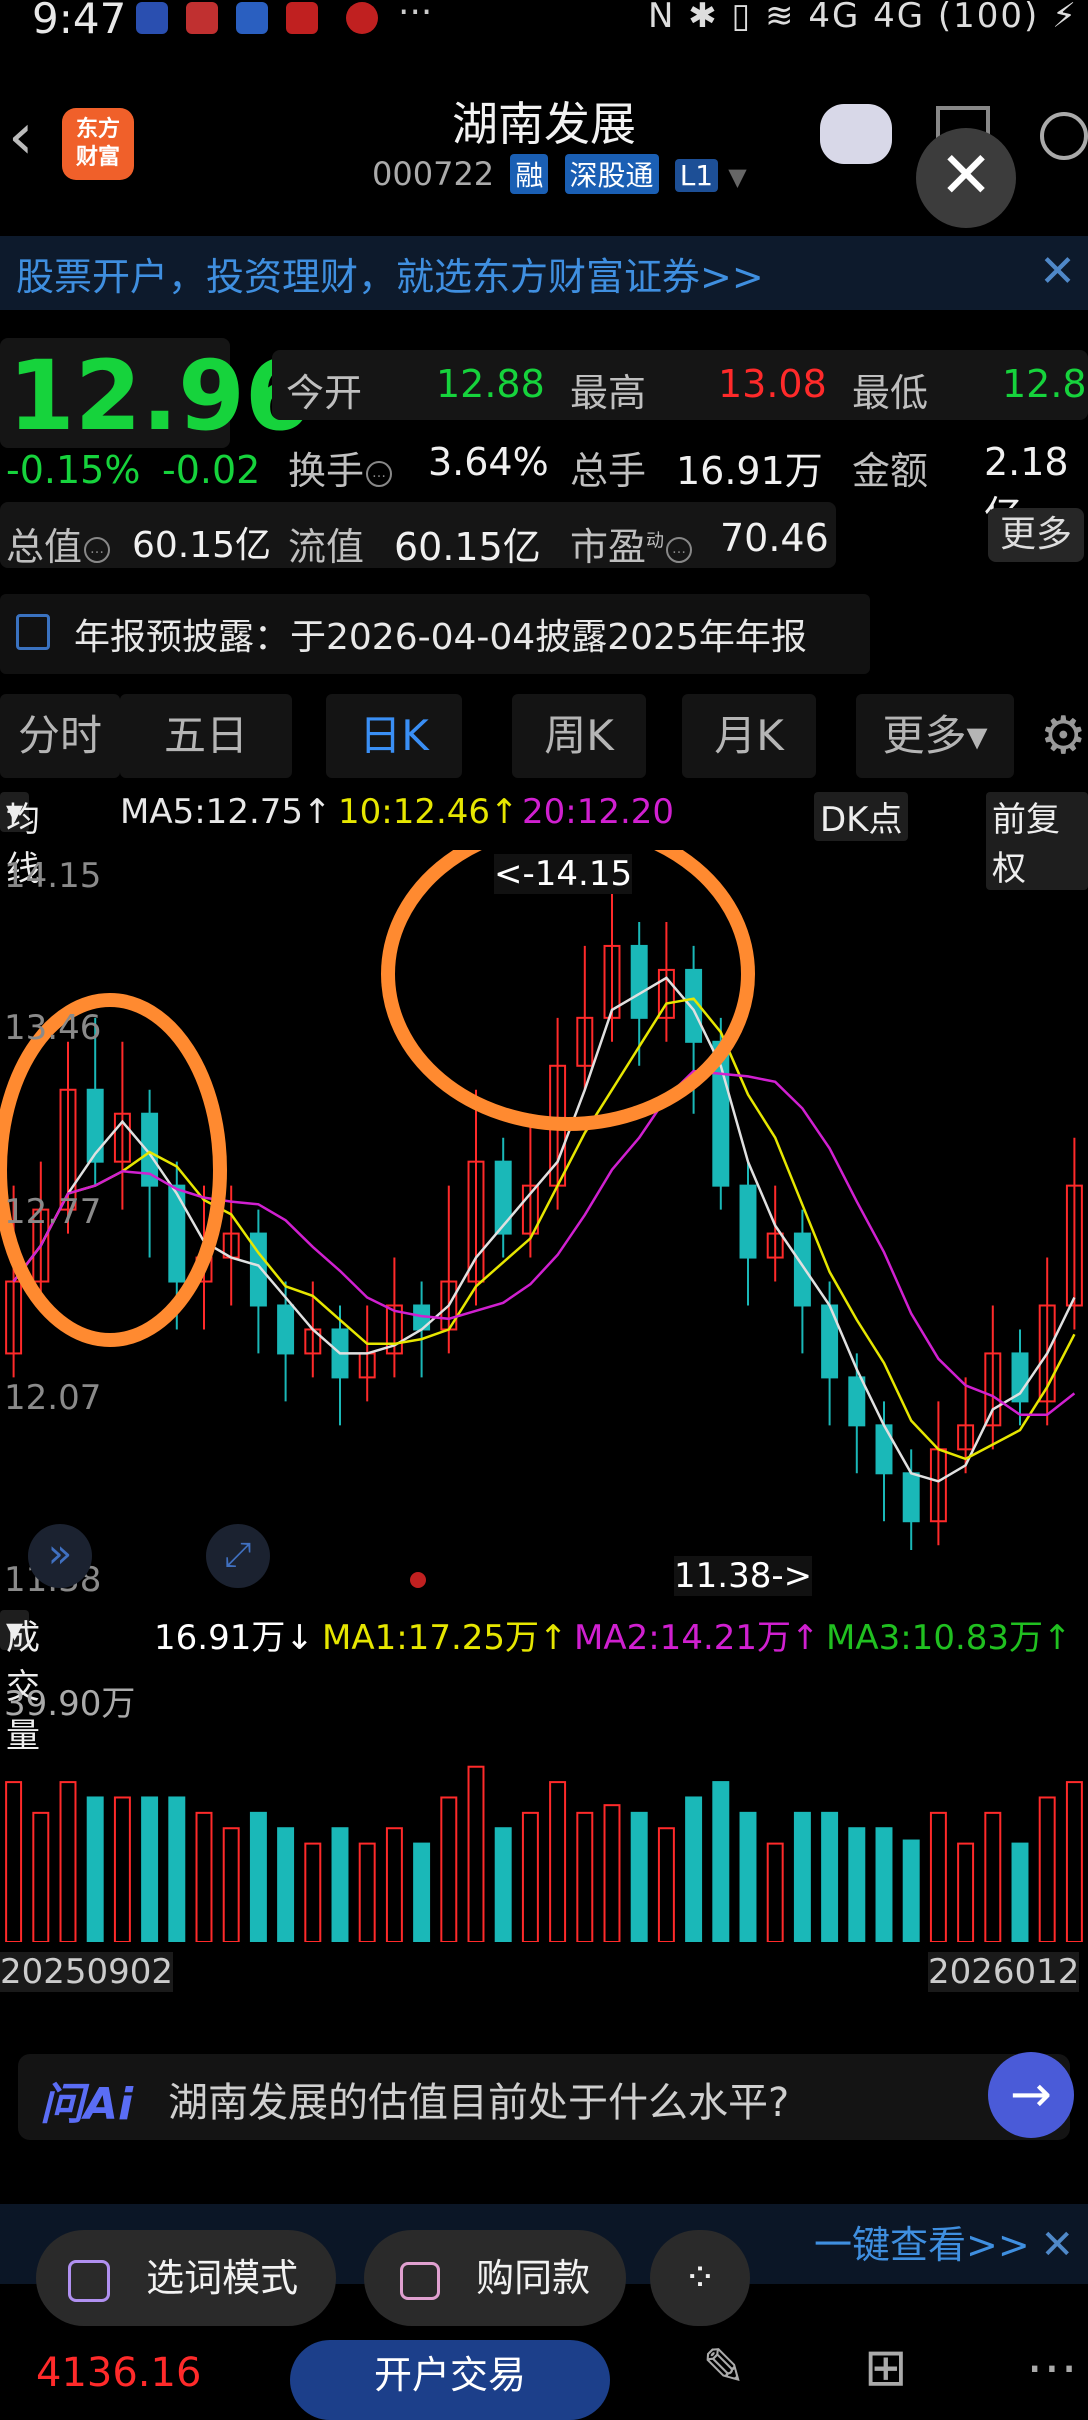 The height and width of the screenshot is (2420, 1088). I want to click on status-icons: N ✱ ▯ ≋ 4G 4G (100) ⚡, so click(862, 18).